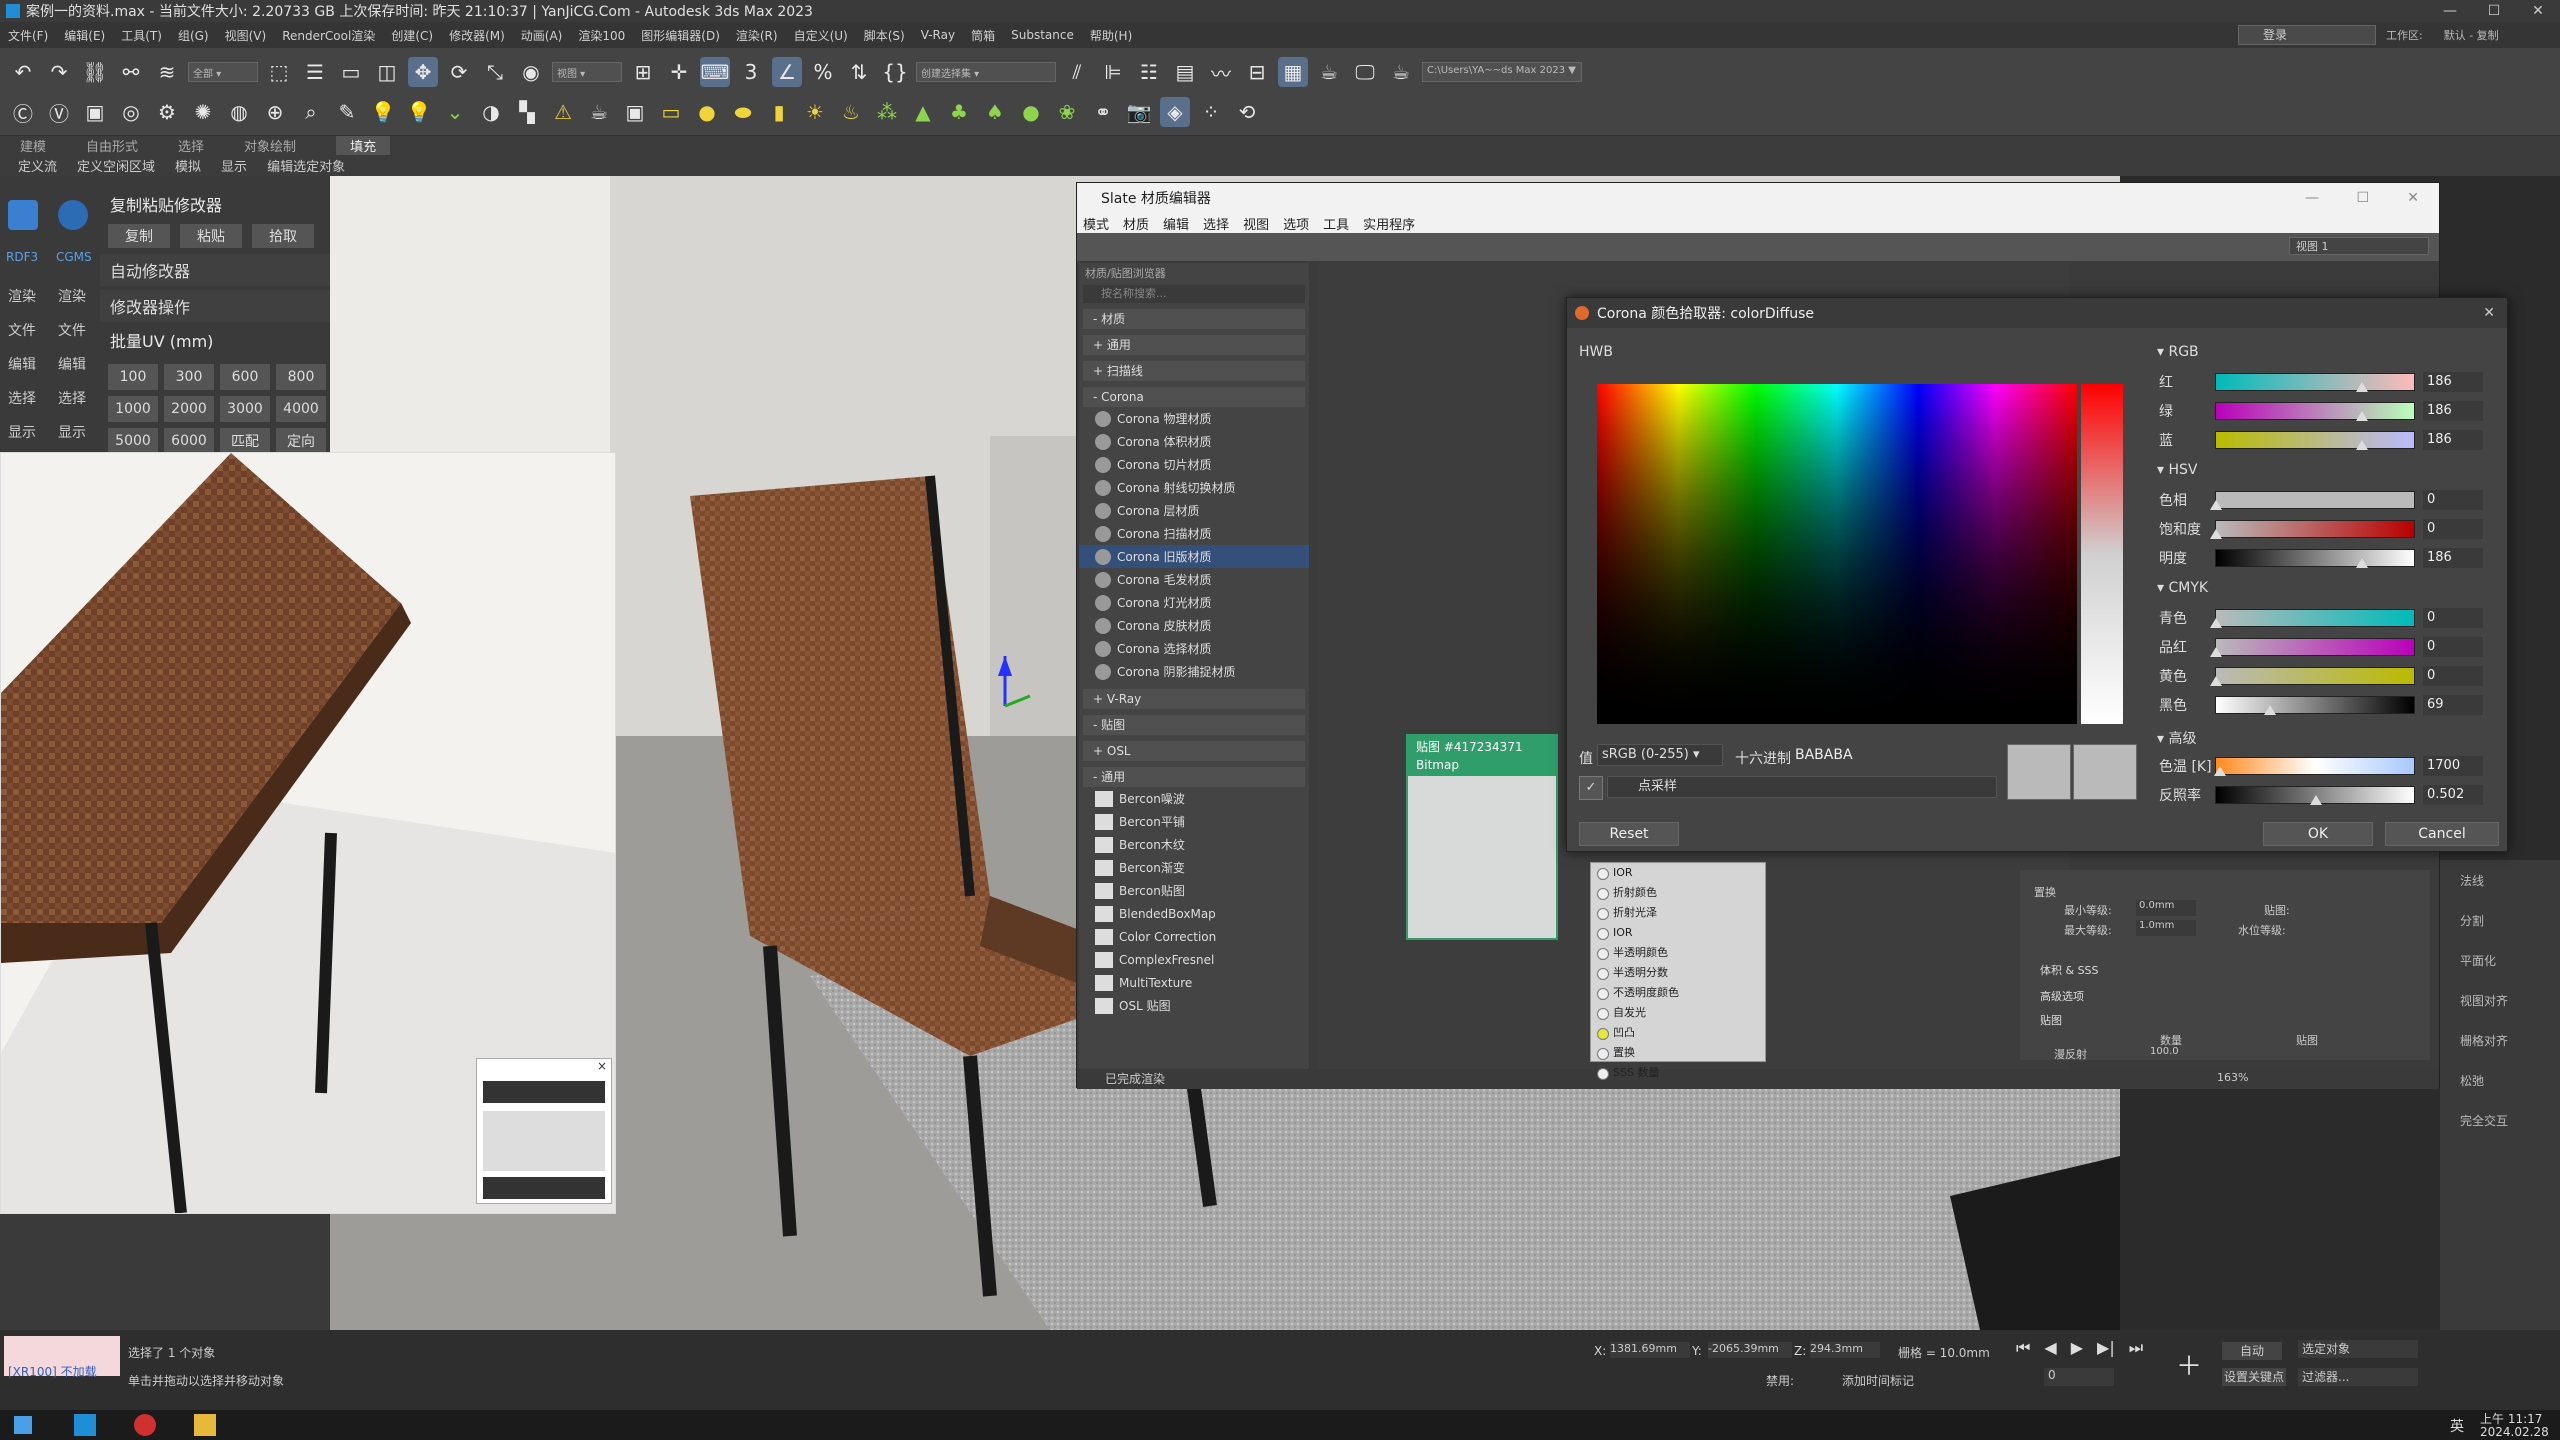 This screenshot has width=2560, height=1440. What do you see at coordinates (270, 145) in the screenshot?
I see `ribbon-tab-3: 对象绘制` at bounding box center [270, 145].